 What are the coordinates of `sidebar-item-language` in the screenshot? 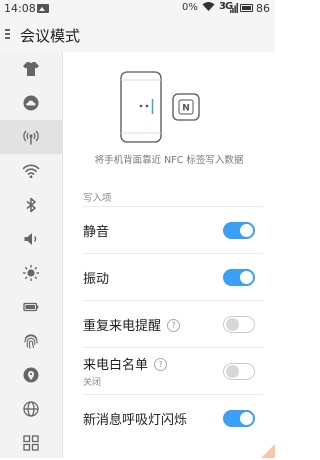 It's located at (31, 409).